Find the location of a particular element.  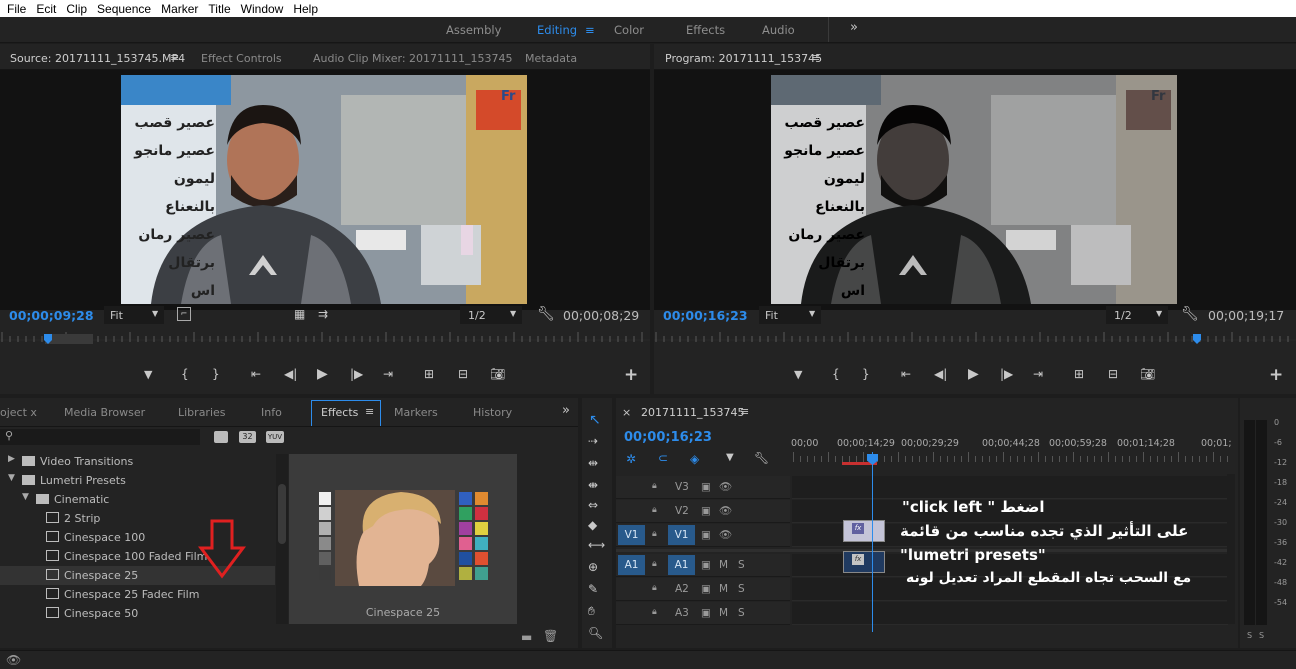

track-target-button: A3 is located at coordinates (682, 613).